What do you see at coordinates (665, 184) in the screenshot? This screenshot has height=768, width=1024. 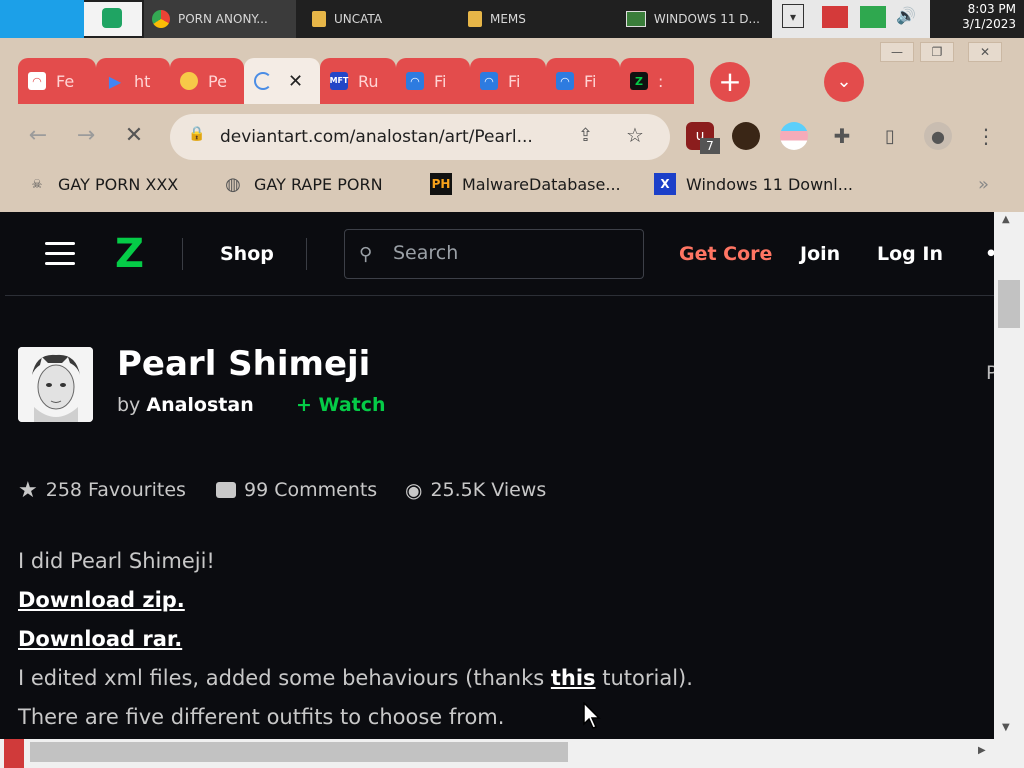 I see `x-icon: X` at bounding box center [665, 184].